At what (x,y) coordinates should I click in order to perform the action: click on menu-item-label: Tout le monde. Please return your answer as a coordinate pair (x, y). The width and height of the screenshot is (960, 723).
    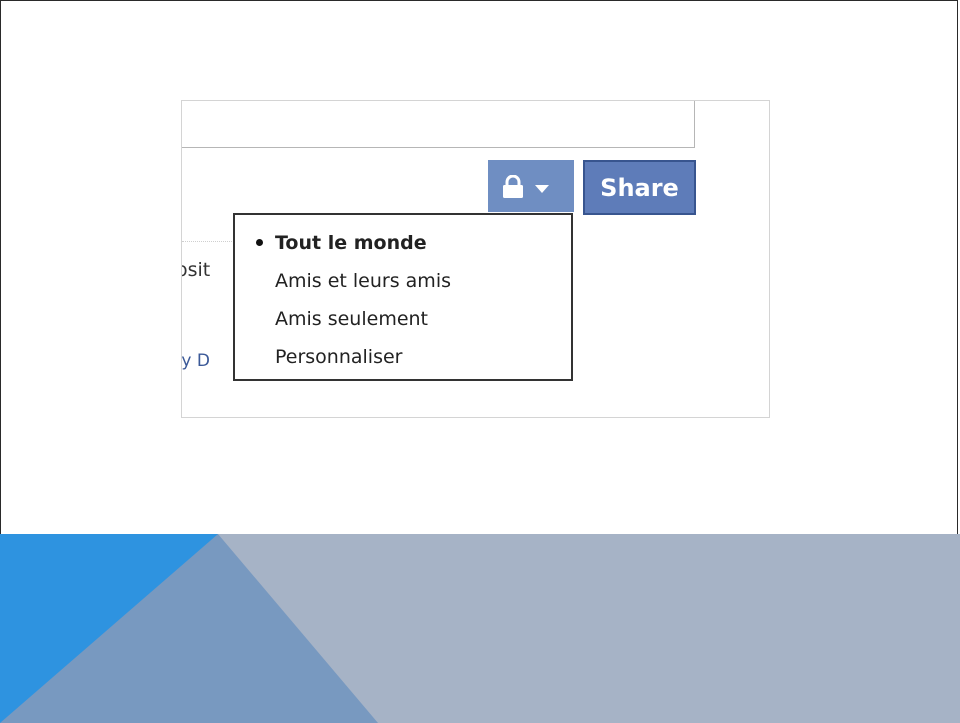
    Looking at the image, I should click on (351, 243).